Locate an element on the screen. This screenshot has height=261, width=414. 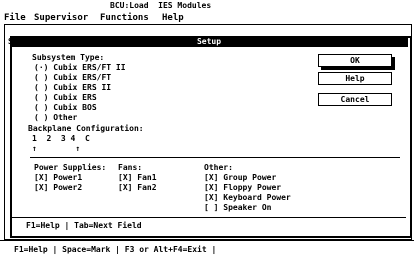
checkbox-fan2: [X] Fan2 is located at coordinates (137, 188).